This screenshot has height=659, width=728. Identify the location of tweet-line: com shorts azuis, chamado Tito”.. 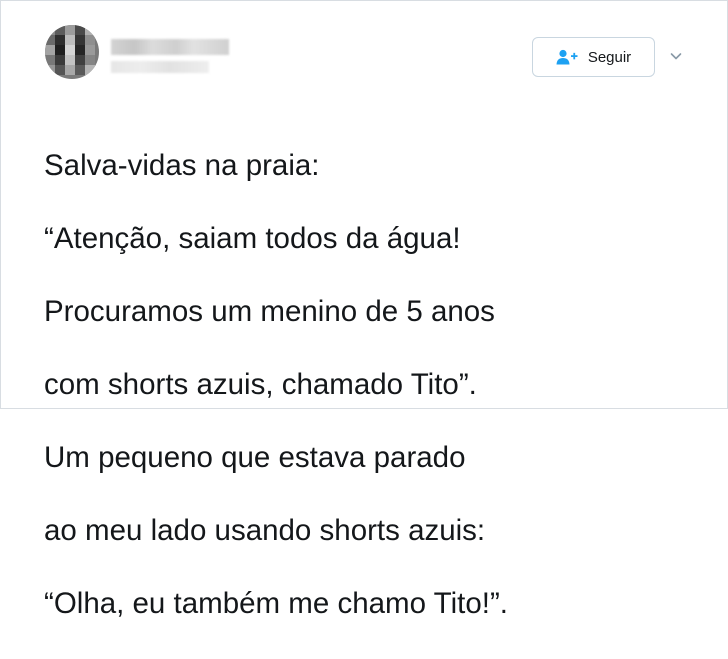
(260, 384).